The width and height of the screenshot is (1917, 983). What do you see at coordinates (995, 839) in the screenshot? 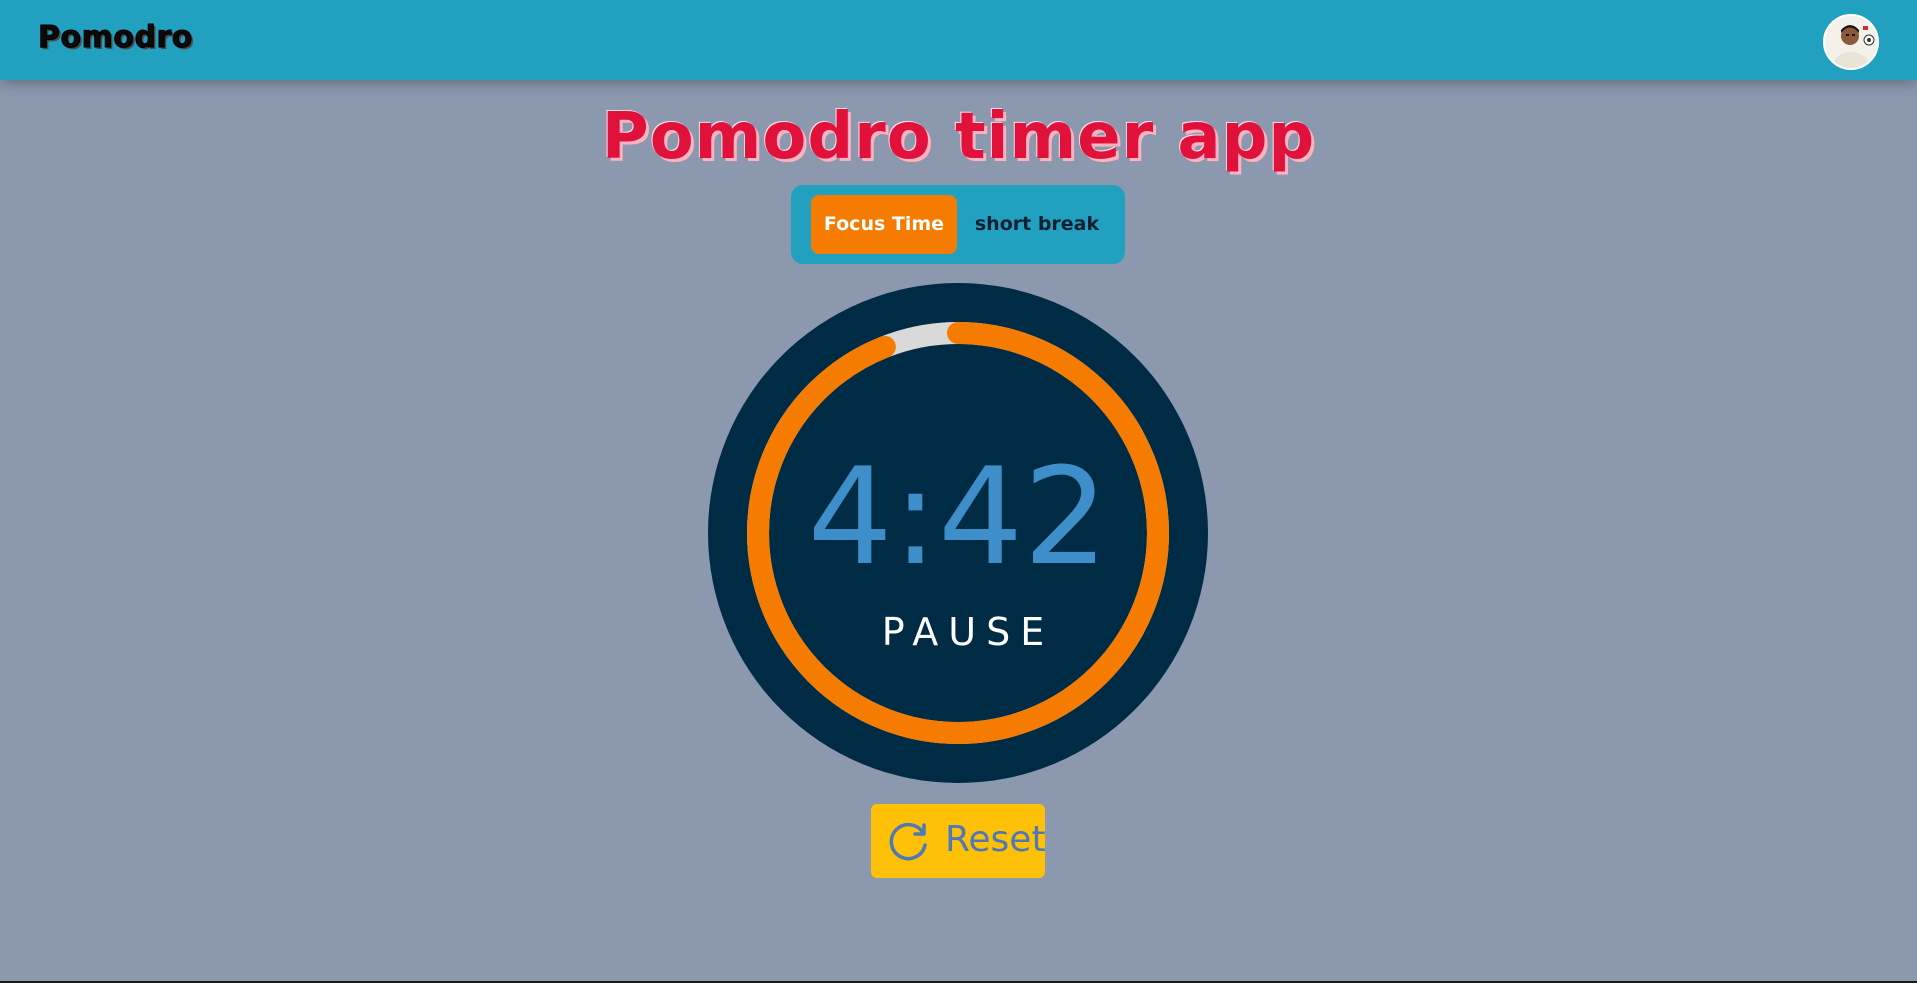
I see `reset-label: Reset` at bounding box center [995, 839].